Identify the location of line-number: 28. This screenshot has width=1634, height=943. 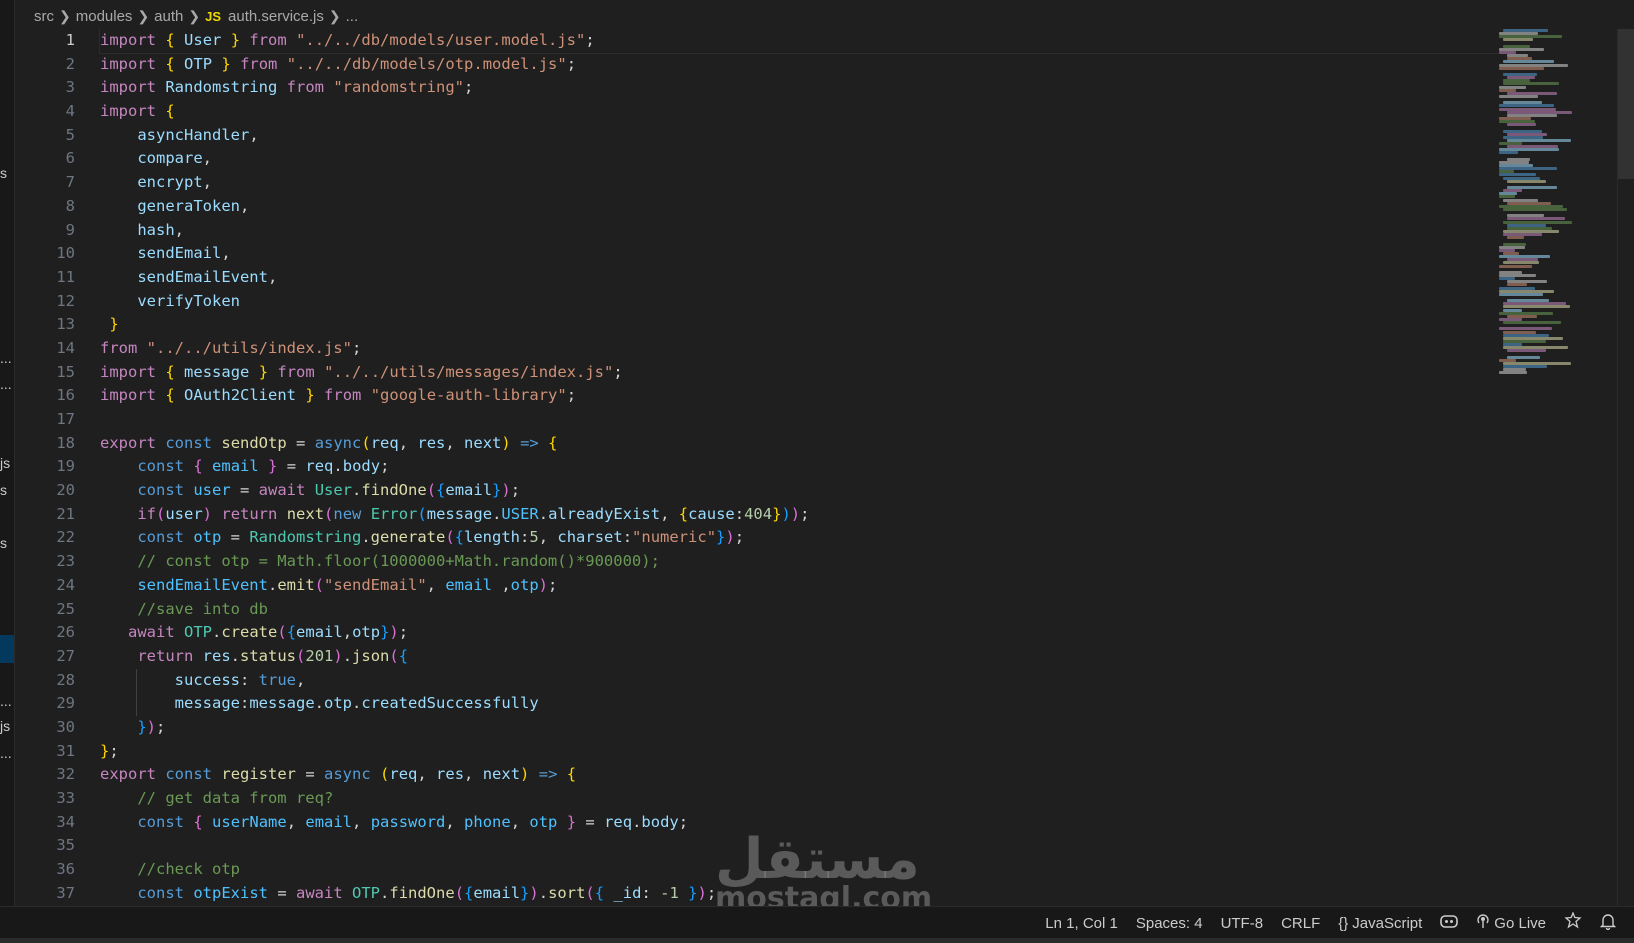
(65, 679).